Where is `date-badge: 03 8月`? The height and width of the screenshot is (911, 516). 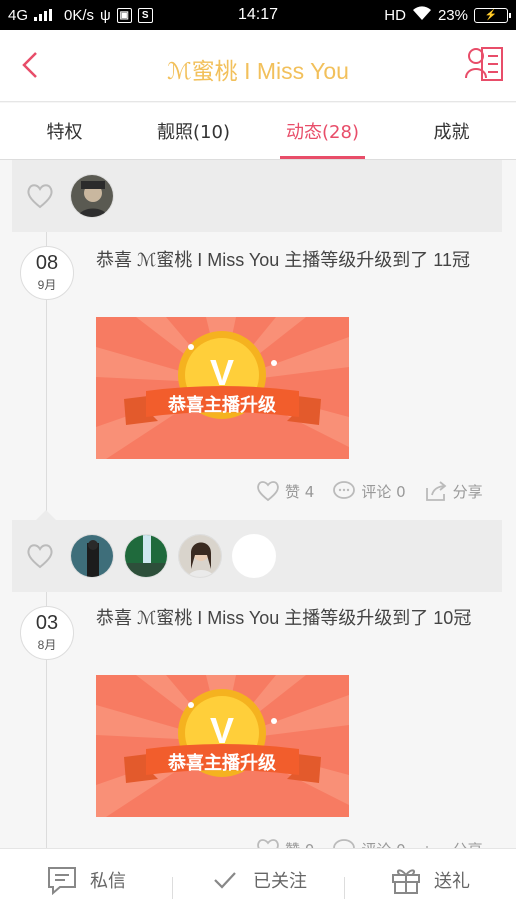
date-badge: 03 8月 is located at coordinates (47, 633).